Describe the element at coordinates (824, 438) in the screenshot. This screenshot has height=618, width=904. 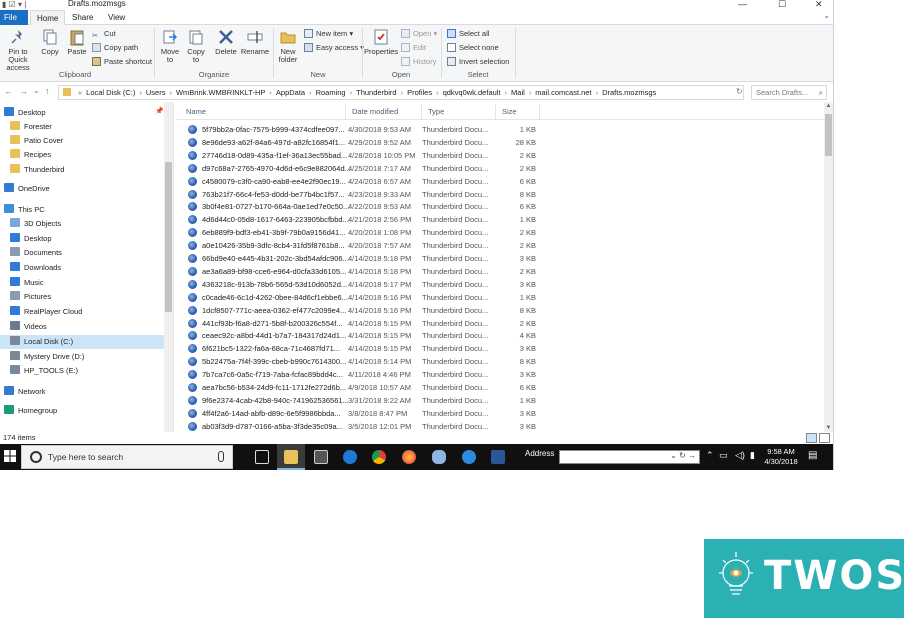
I see `large-icons-view-icon` at that location.